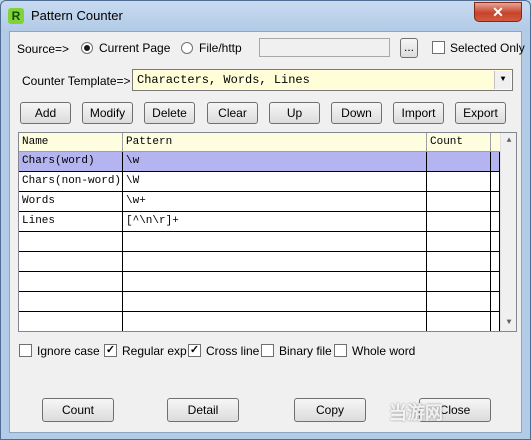 This screenshot has height=440, width=531. I want to click on cell-pattern: [^\n\r]+, so click(275, 222).